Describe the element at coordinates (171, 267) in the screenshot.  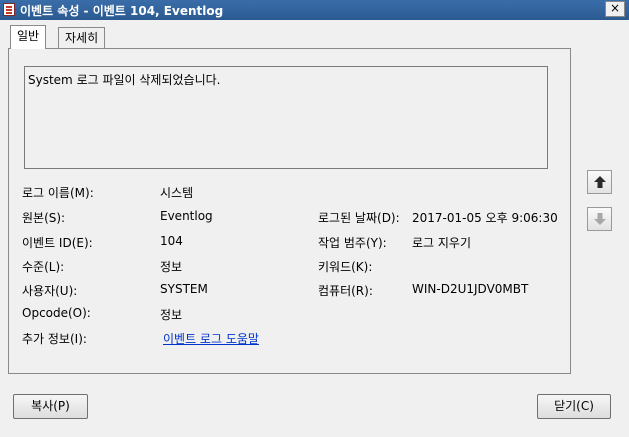
I see `level-value: 정보` at that location.